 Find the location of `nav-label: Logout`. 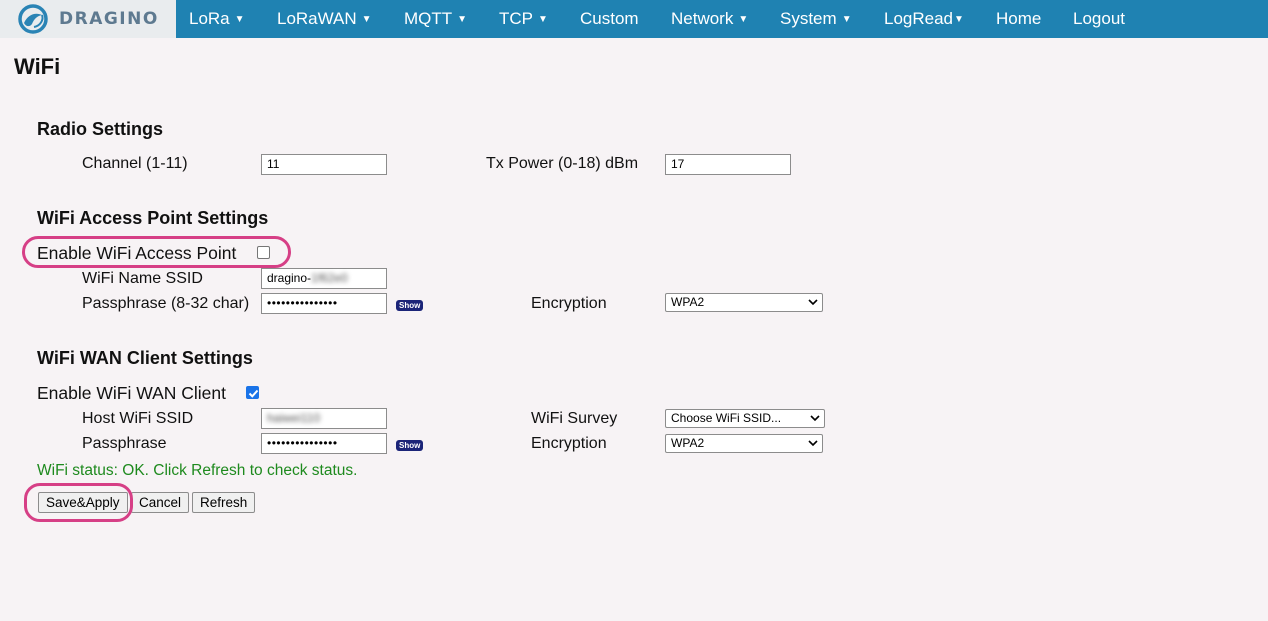

nav-label: Logout is located at coordinates (1099, 18).